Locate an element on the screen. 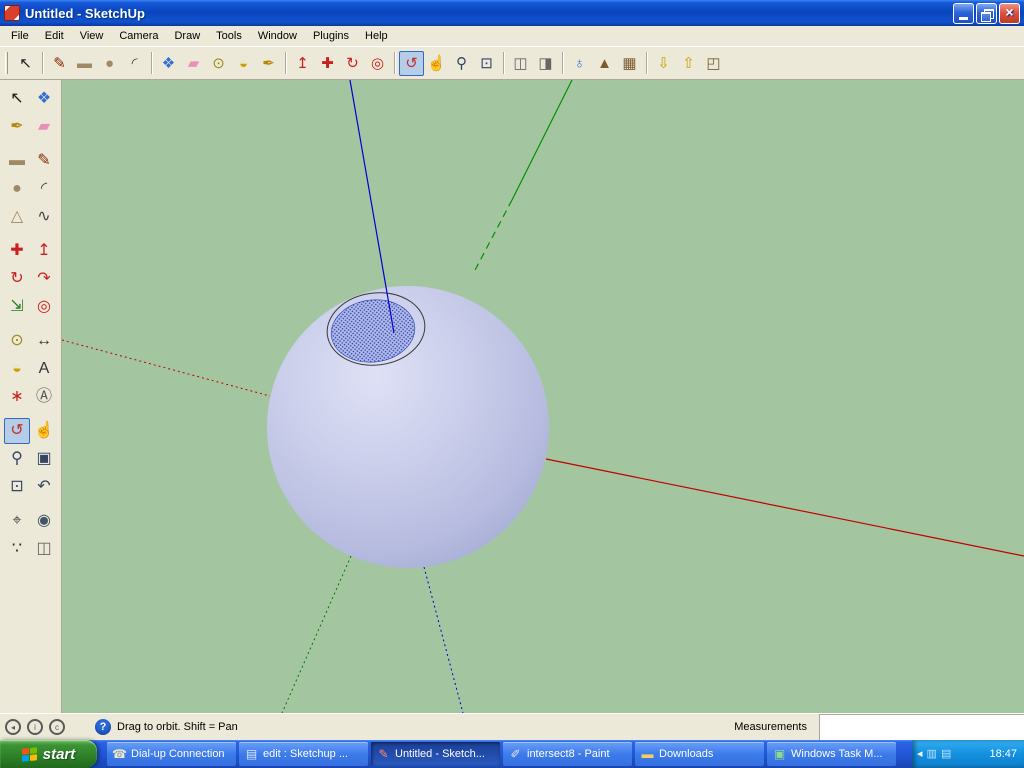 The width and height of the screenshot is (1024, 768). tool-freehand-button: ∿ is located at coordinates (44, 217).